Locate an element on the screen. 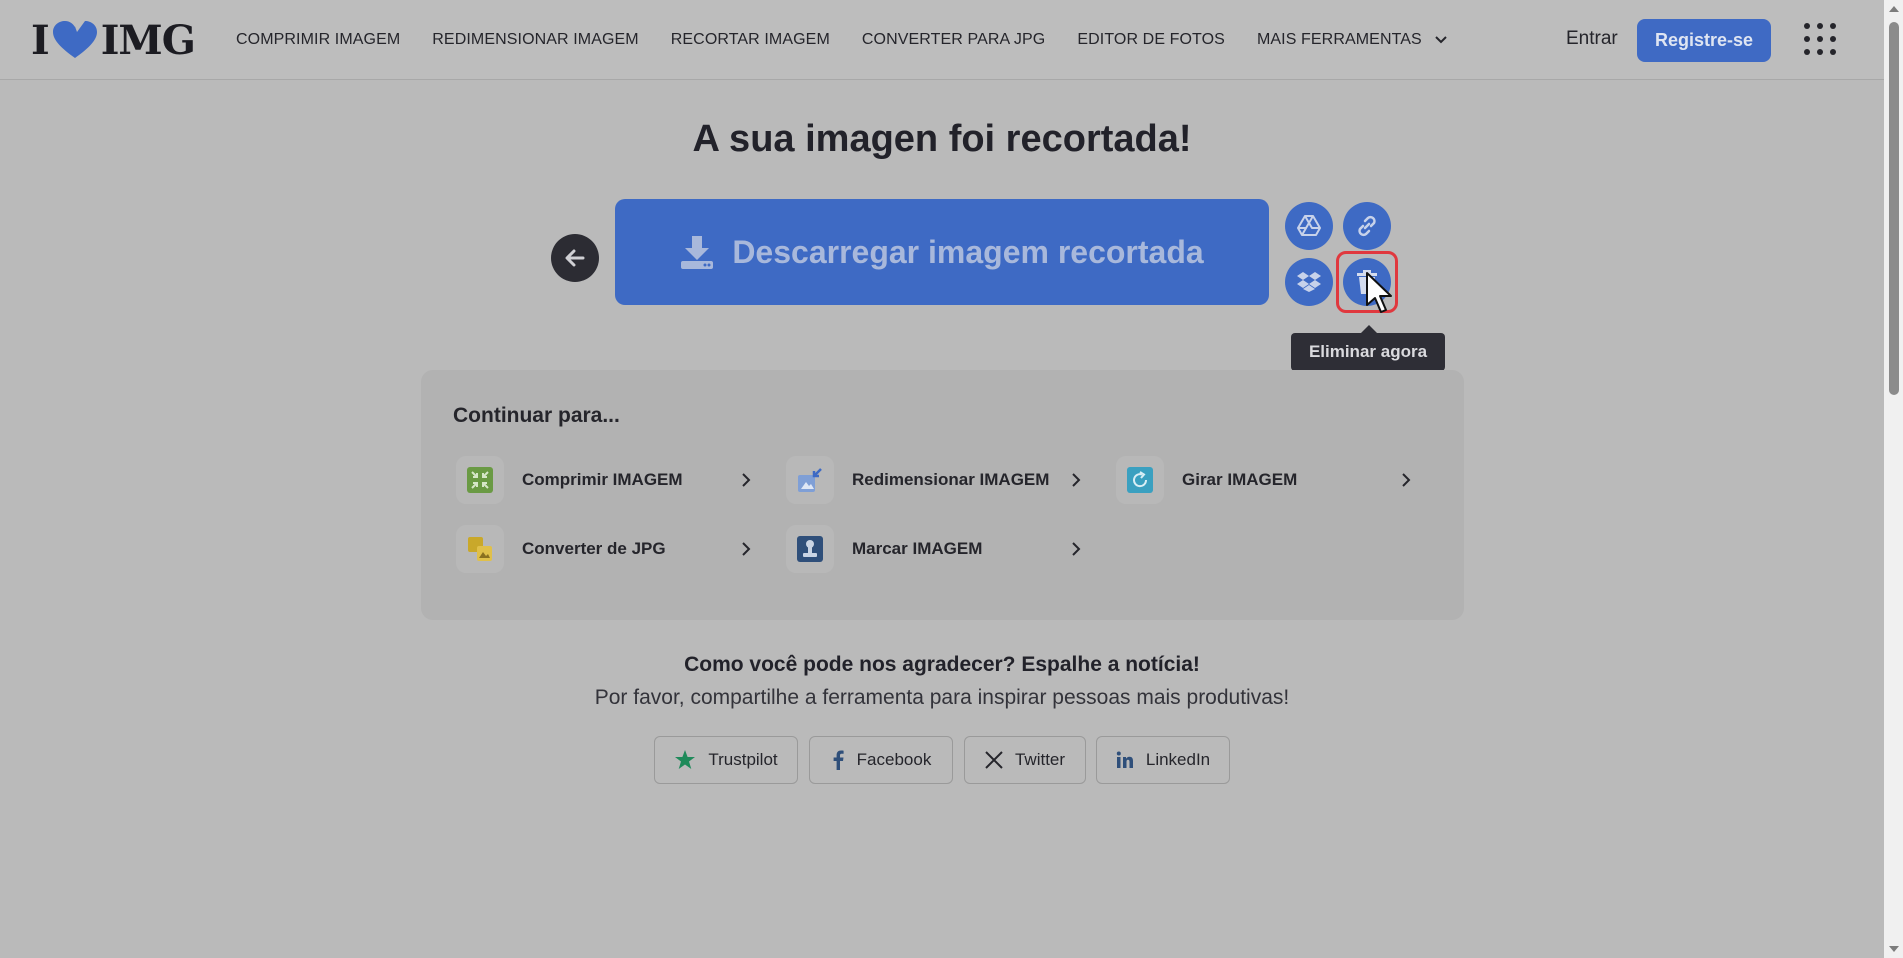 This screenshot has width=1903, height=958. facebook-icon is located at coordinates (838, 760).